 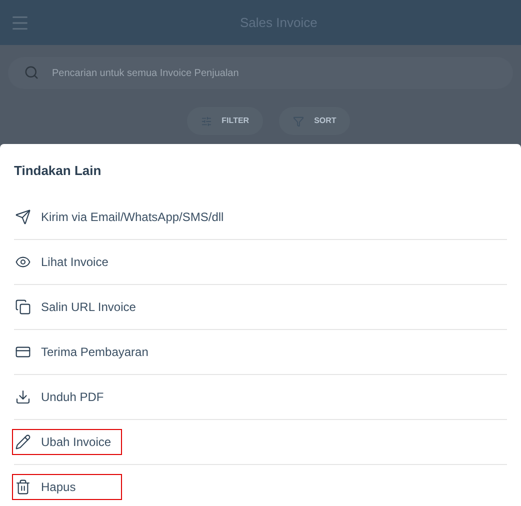 I want to click on pencil-icon, so click(x=23, y=442).